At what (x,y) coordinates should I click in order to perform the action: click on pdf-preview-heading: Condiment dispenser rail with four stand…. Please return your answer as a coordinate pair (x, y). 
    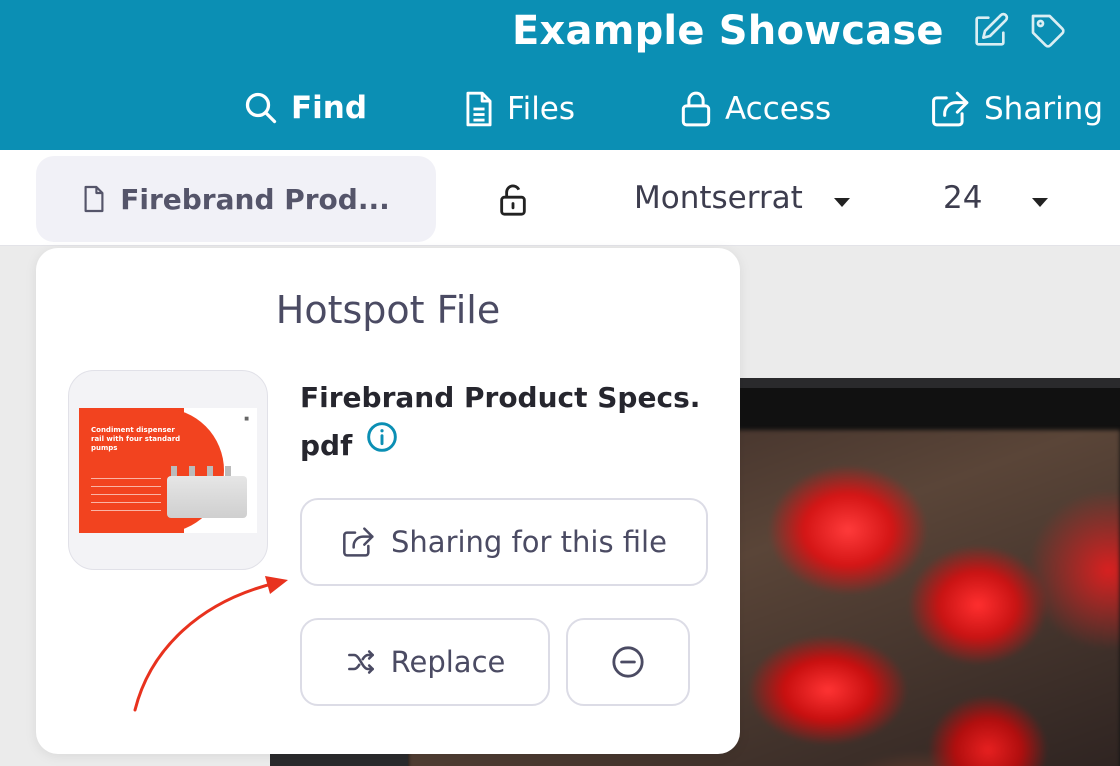
    Looking at the image, I should click on (136, 439).